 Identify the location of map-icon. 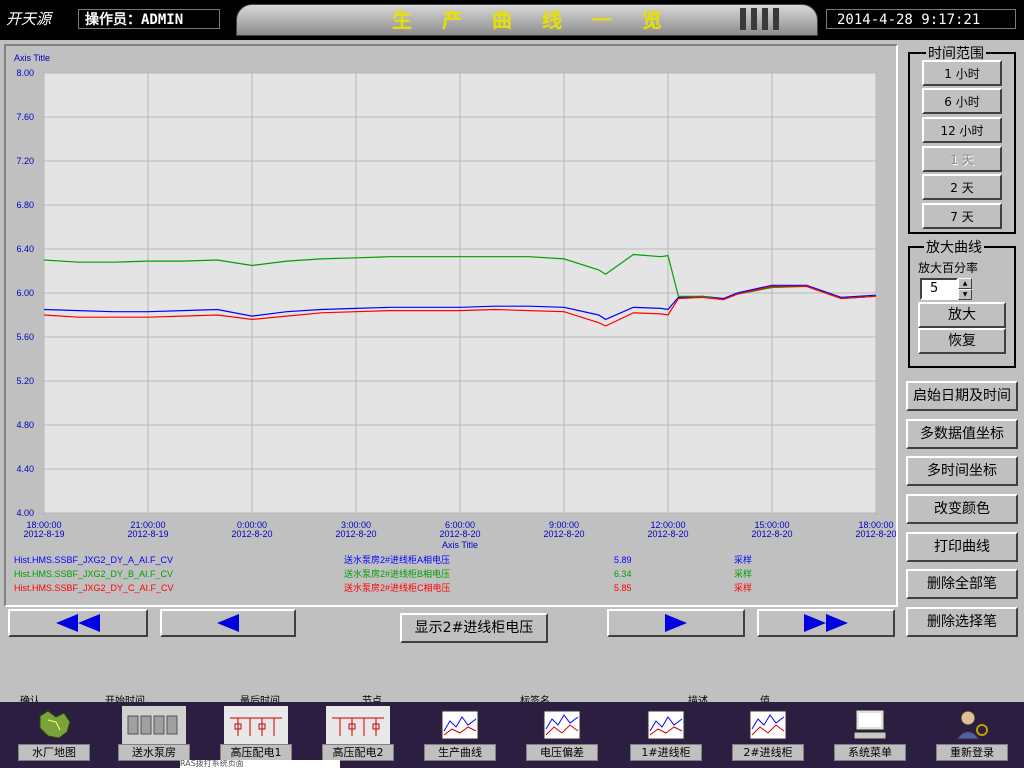
(54, 725).